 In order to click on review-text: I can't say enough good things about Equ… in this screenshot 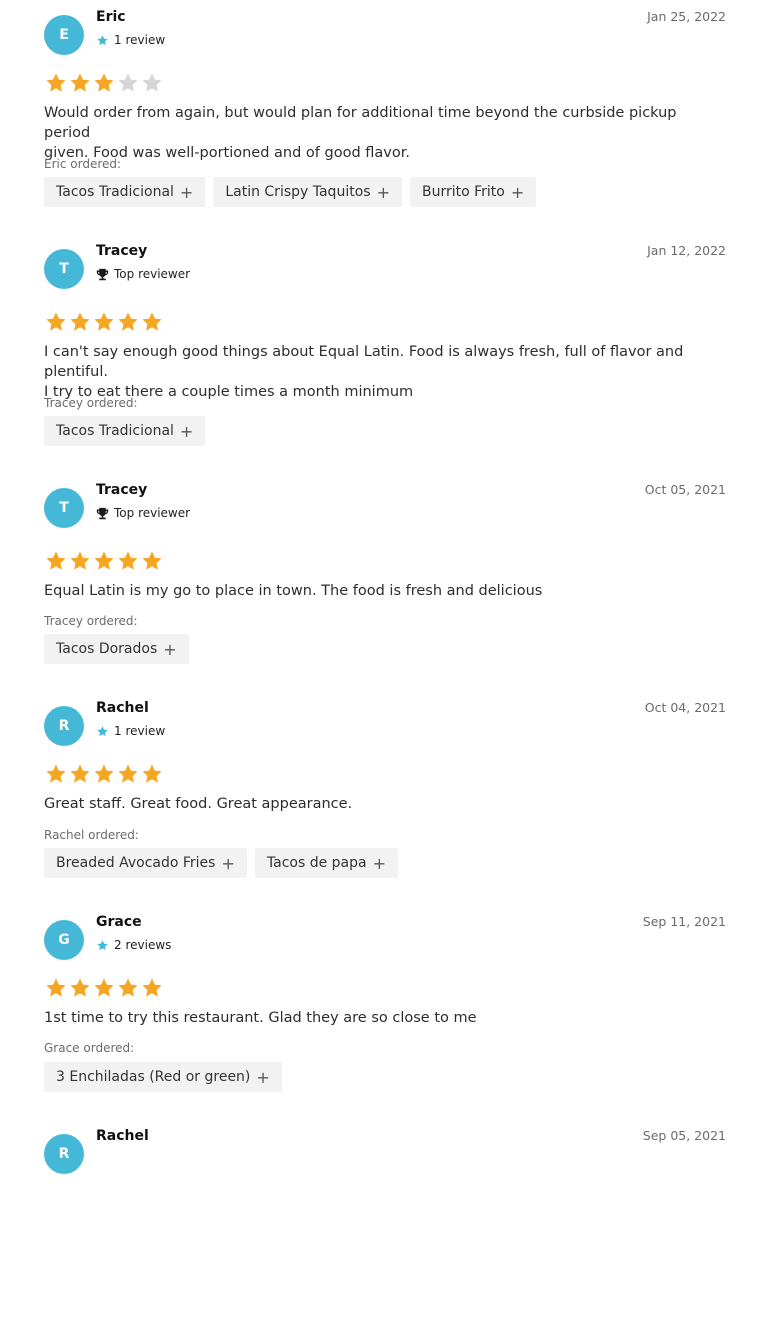, I will do `click(385, 372)`.